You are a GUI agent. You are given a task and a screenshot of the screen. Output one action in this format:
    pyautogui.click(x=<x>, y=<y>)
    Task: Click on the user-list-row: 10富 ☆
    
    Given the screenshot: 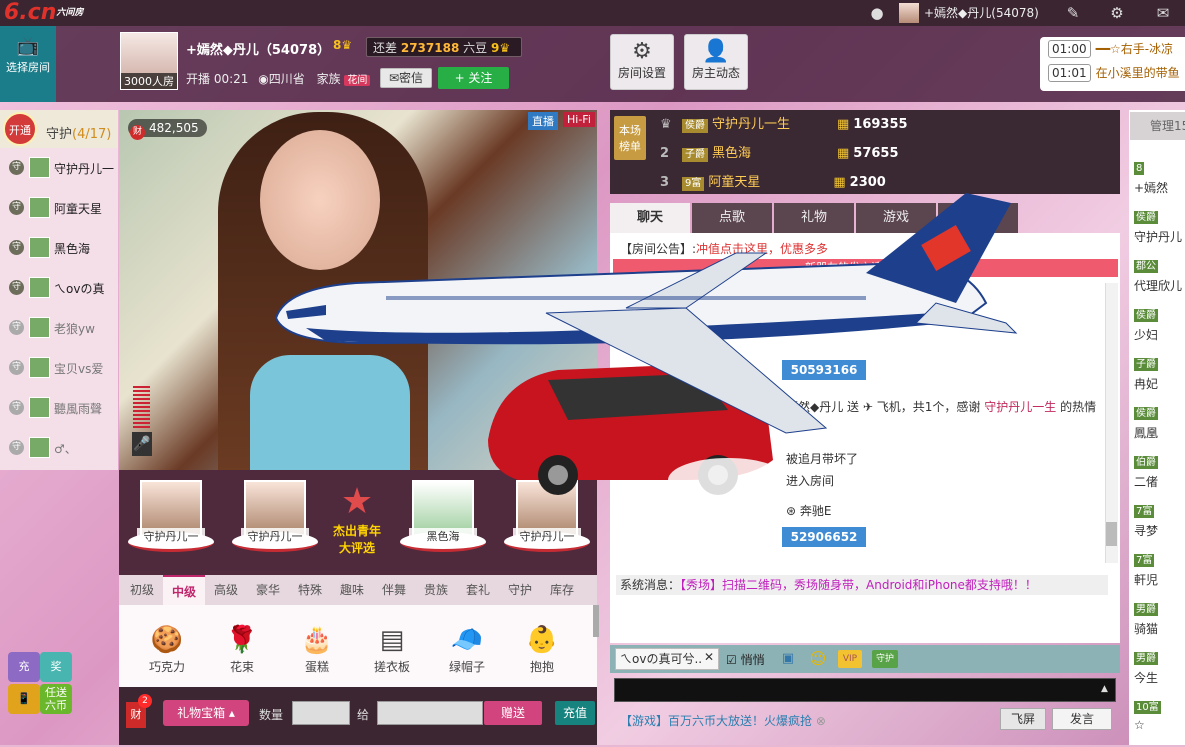 What is the action you would take?
    pyautogui.click(x=1159, y=723)
    